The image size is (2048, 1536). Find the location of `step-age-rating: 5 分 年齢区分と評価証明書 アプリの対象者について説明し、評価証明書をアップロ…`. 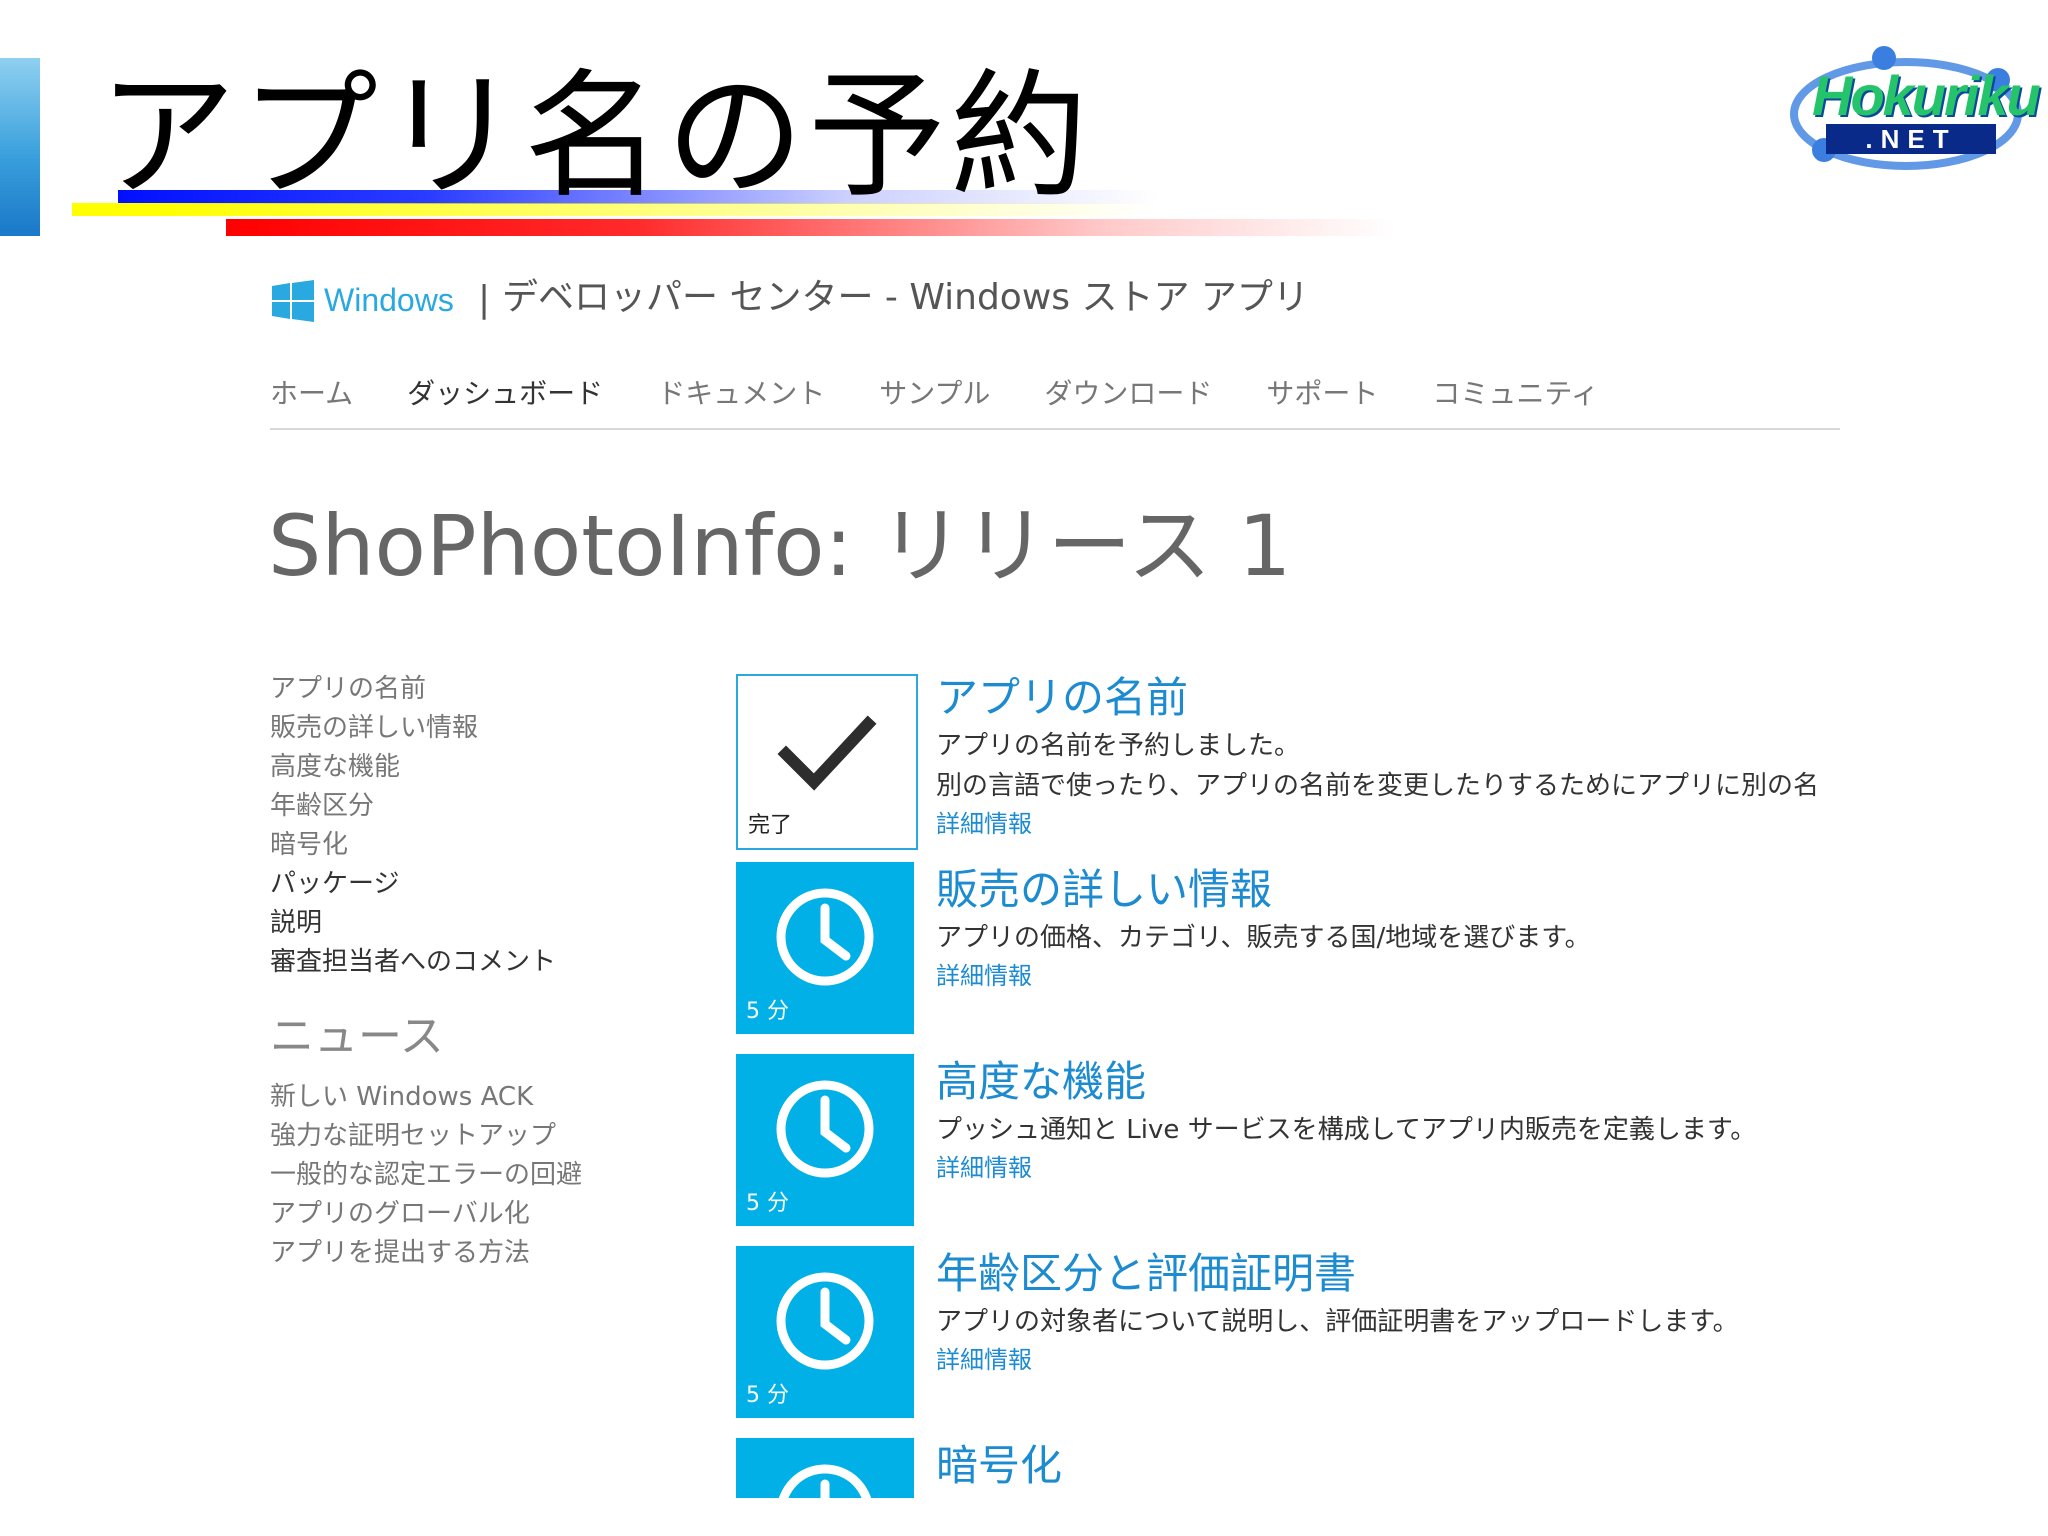

step-age-rating: 5 分 年齢区分と評価証明書 アプリの対象者について説明し、評価証明書をアップロ… is located at coordinates (1296, 1342).